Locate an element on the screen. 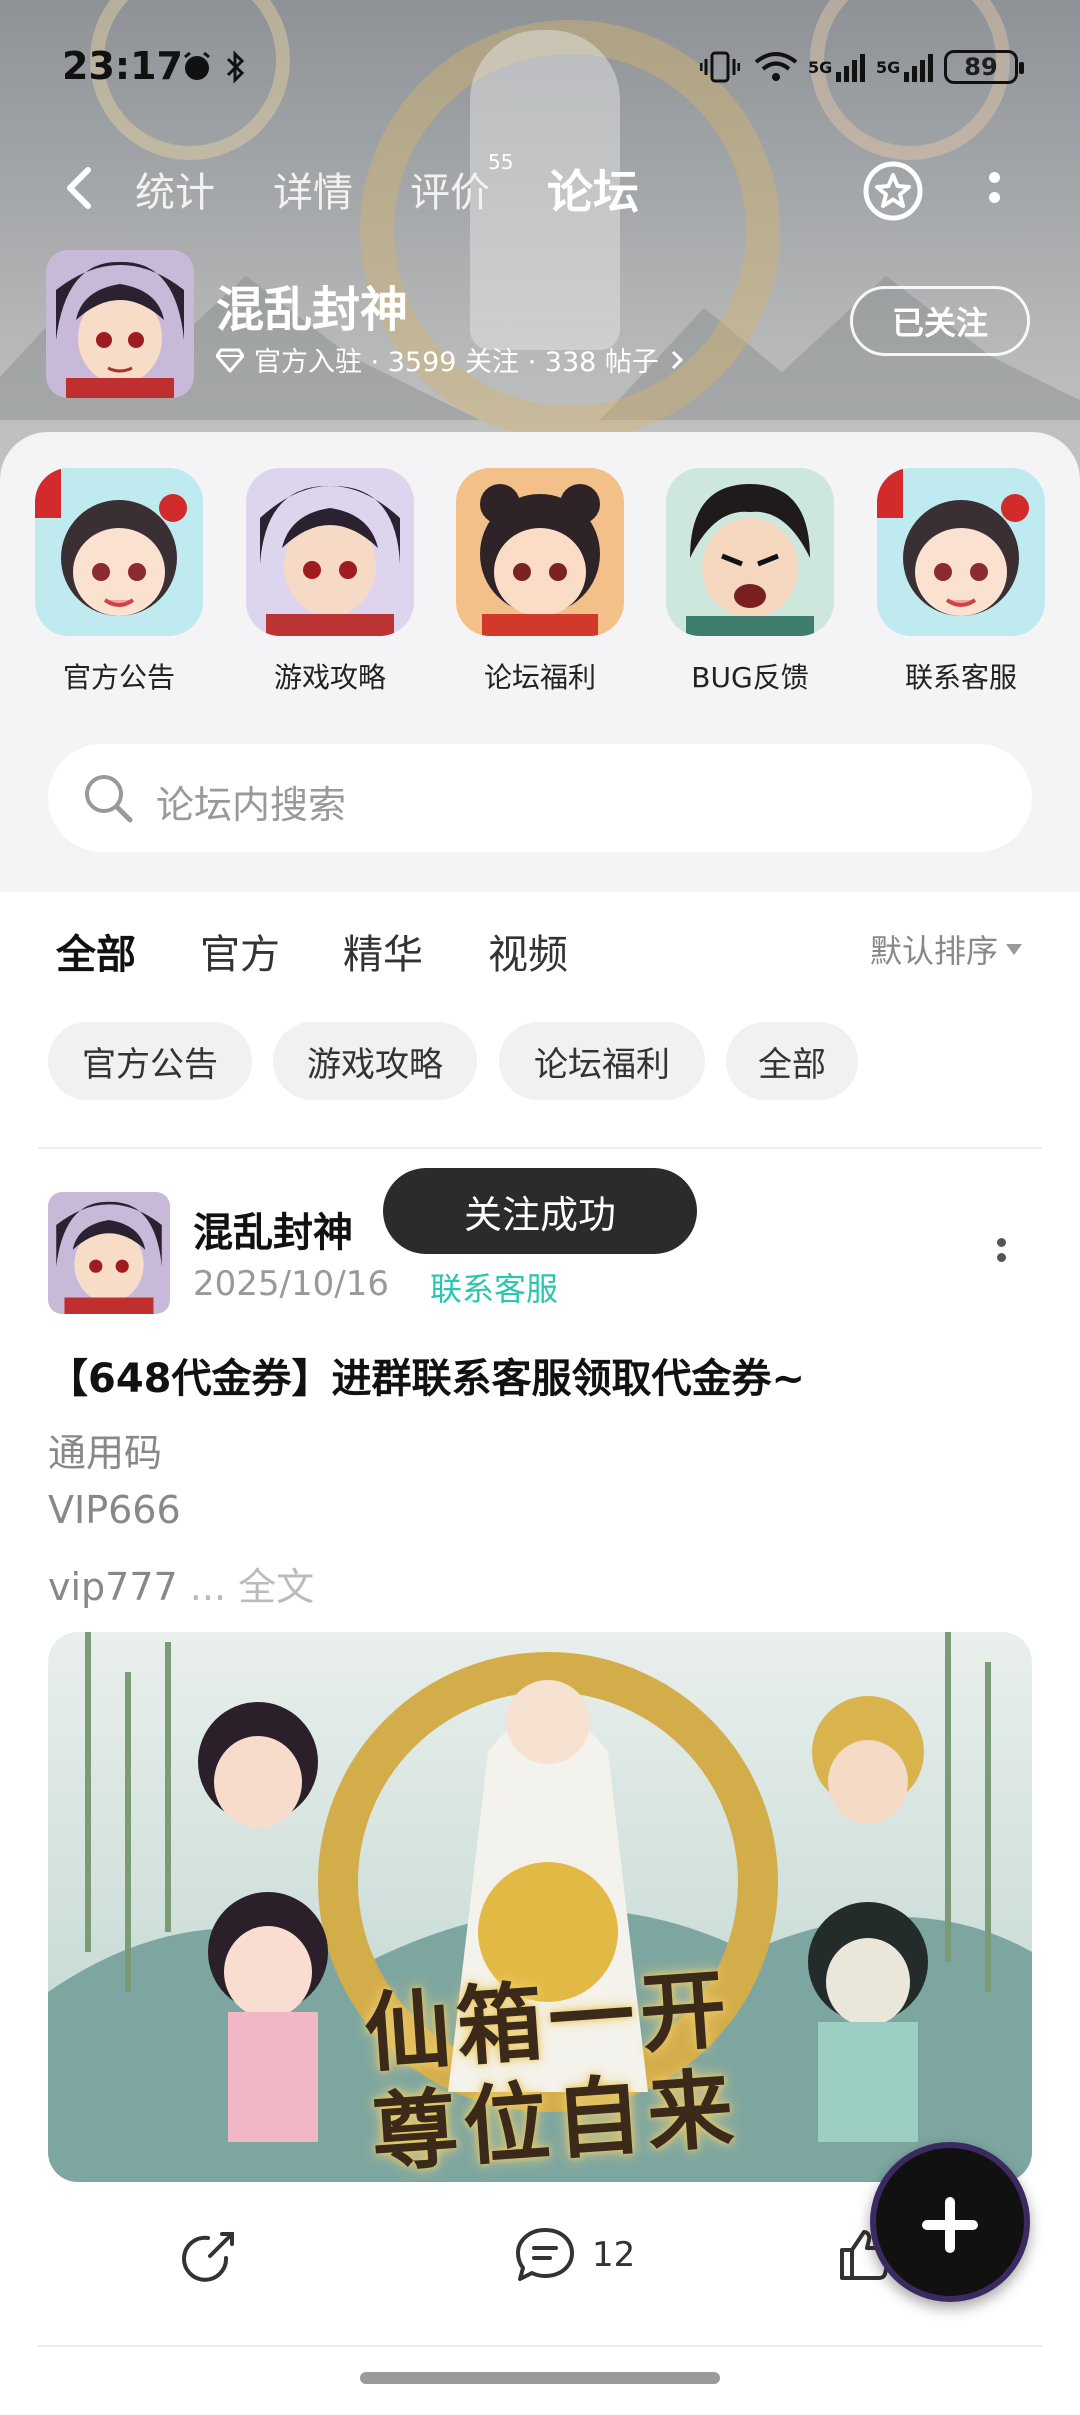  cell-signal-2-icon: 5G is located at coordinates (906, 67).